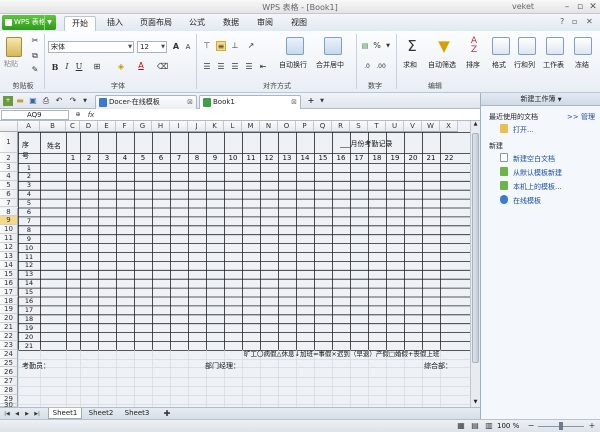 This screenshot has width=600, height=432. What do you see at coordinates (197, 126) in the screenshot?
I see `column-header-j: J` at bounding box center [197, 126].